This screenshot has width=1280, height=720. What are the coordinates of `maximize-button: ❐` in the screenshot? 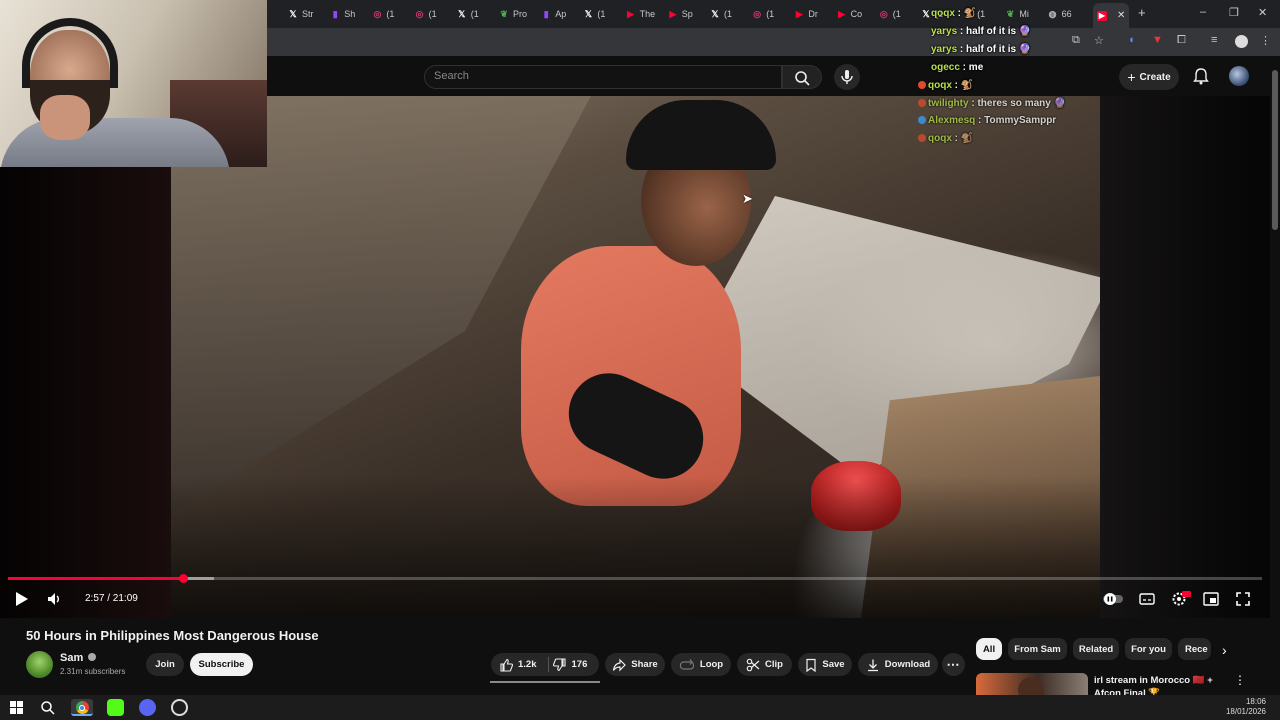 It's located at (1234, 12).